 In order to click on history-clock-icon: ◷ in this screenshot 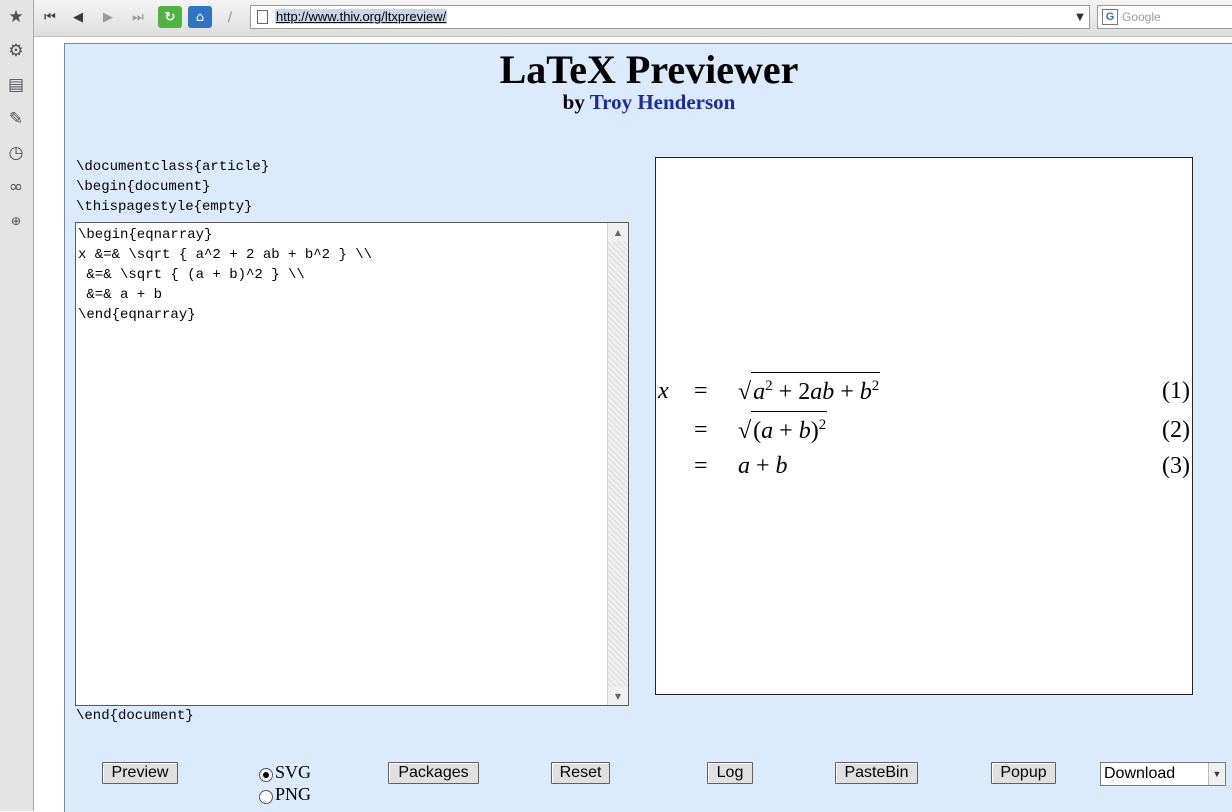, I will do `click(16, 153)`.